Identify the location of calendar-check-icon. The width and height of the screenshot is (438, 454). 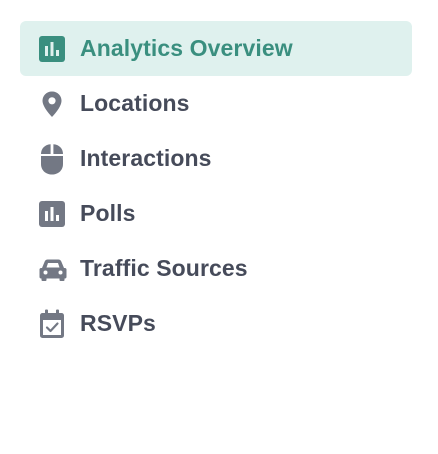
(54, 324).